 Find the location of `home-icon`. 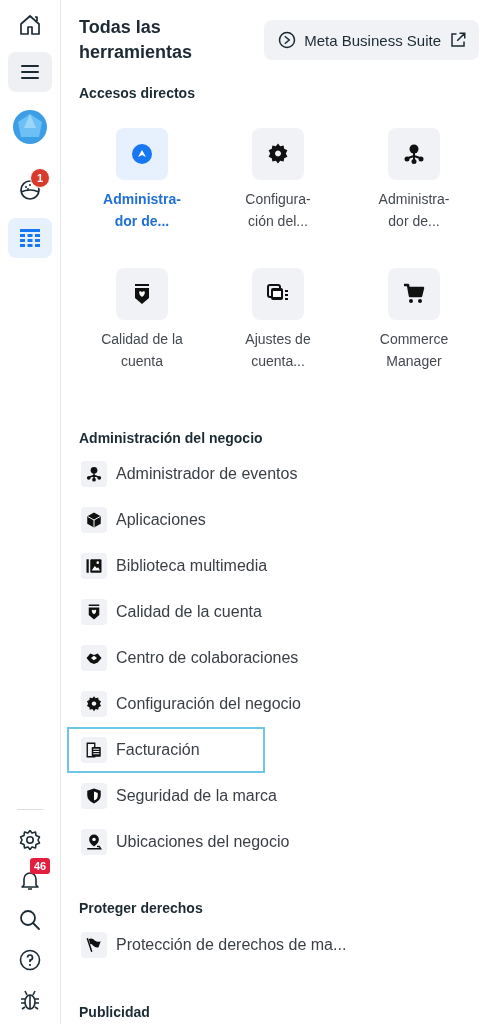

home-icon is located at coordinates (30, 25).